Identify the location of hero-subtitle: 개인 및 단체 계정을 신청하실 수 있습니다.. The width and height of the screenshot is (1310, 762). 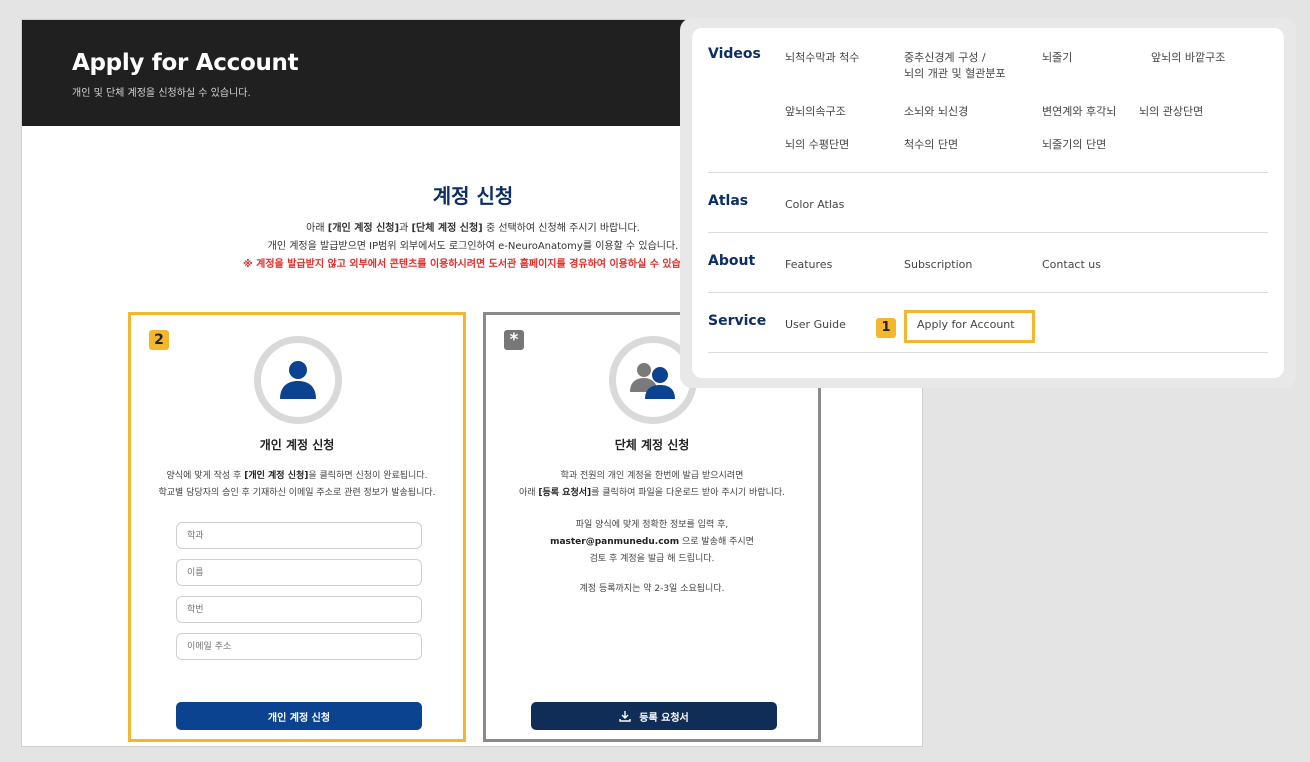
(161, 93).